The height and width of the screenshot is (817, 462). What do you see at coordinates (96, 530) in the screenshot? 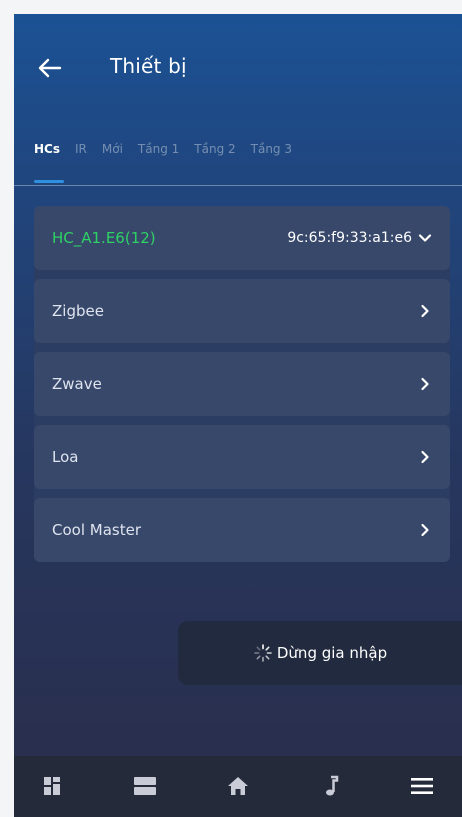
I see `list-item-label: Cool Master` at bounding box center [96, 530].